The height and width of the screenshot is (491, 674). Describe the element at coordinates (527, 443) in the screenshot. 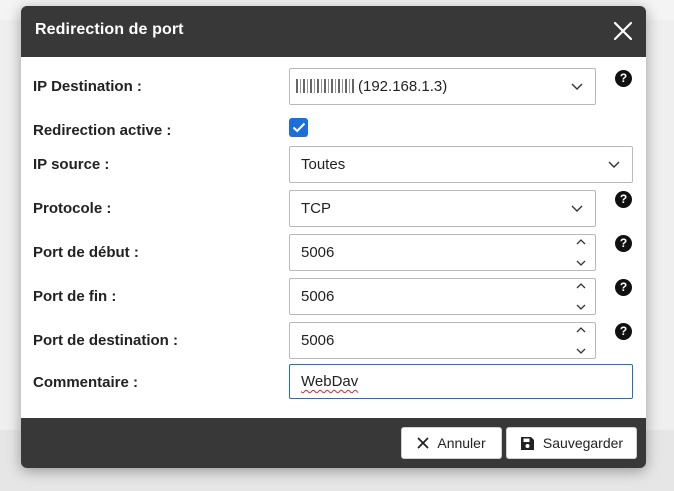

I see `floppy-disk-icon` at that location.